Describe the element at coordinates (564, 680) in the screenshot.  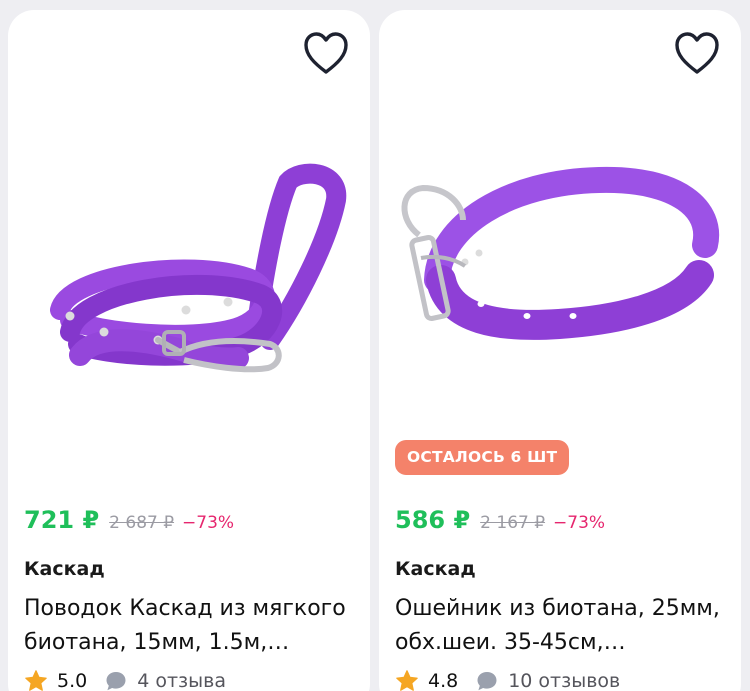
I see `reviews-count: 10 отзывов` at that location.